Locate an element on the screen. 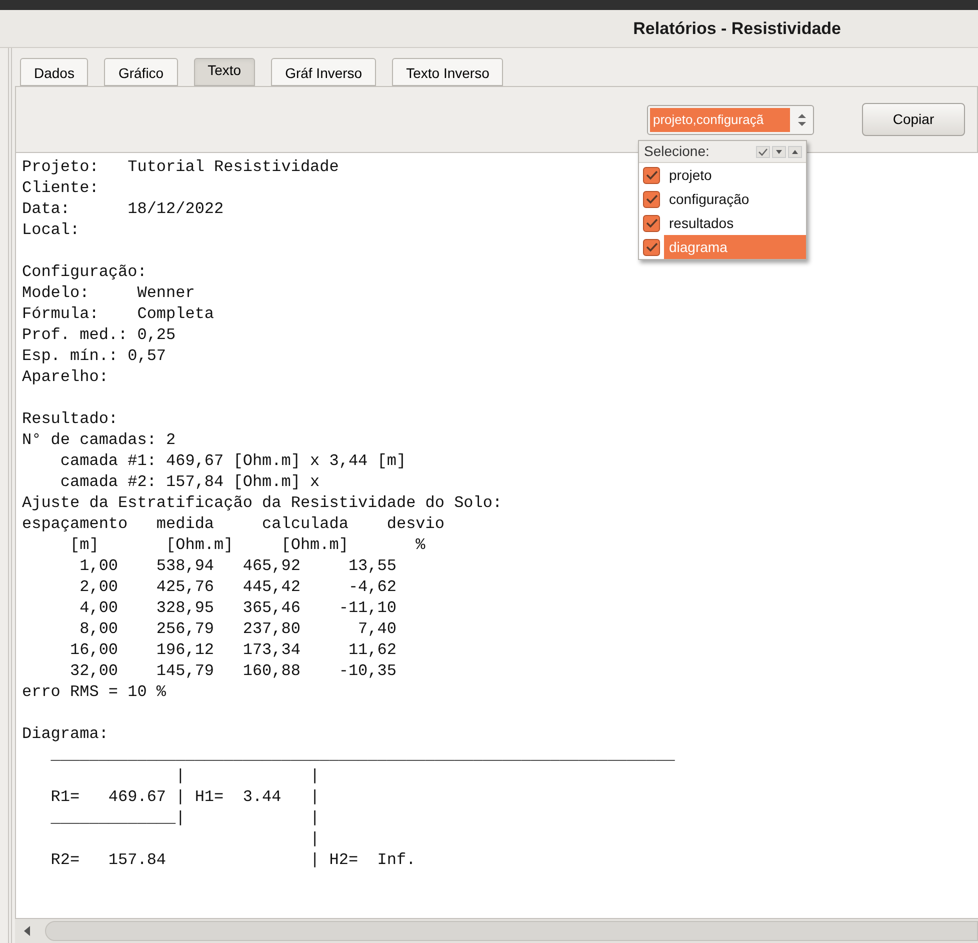  copy-button: Copiar is located at coordinates (913, 119).